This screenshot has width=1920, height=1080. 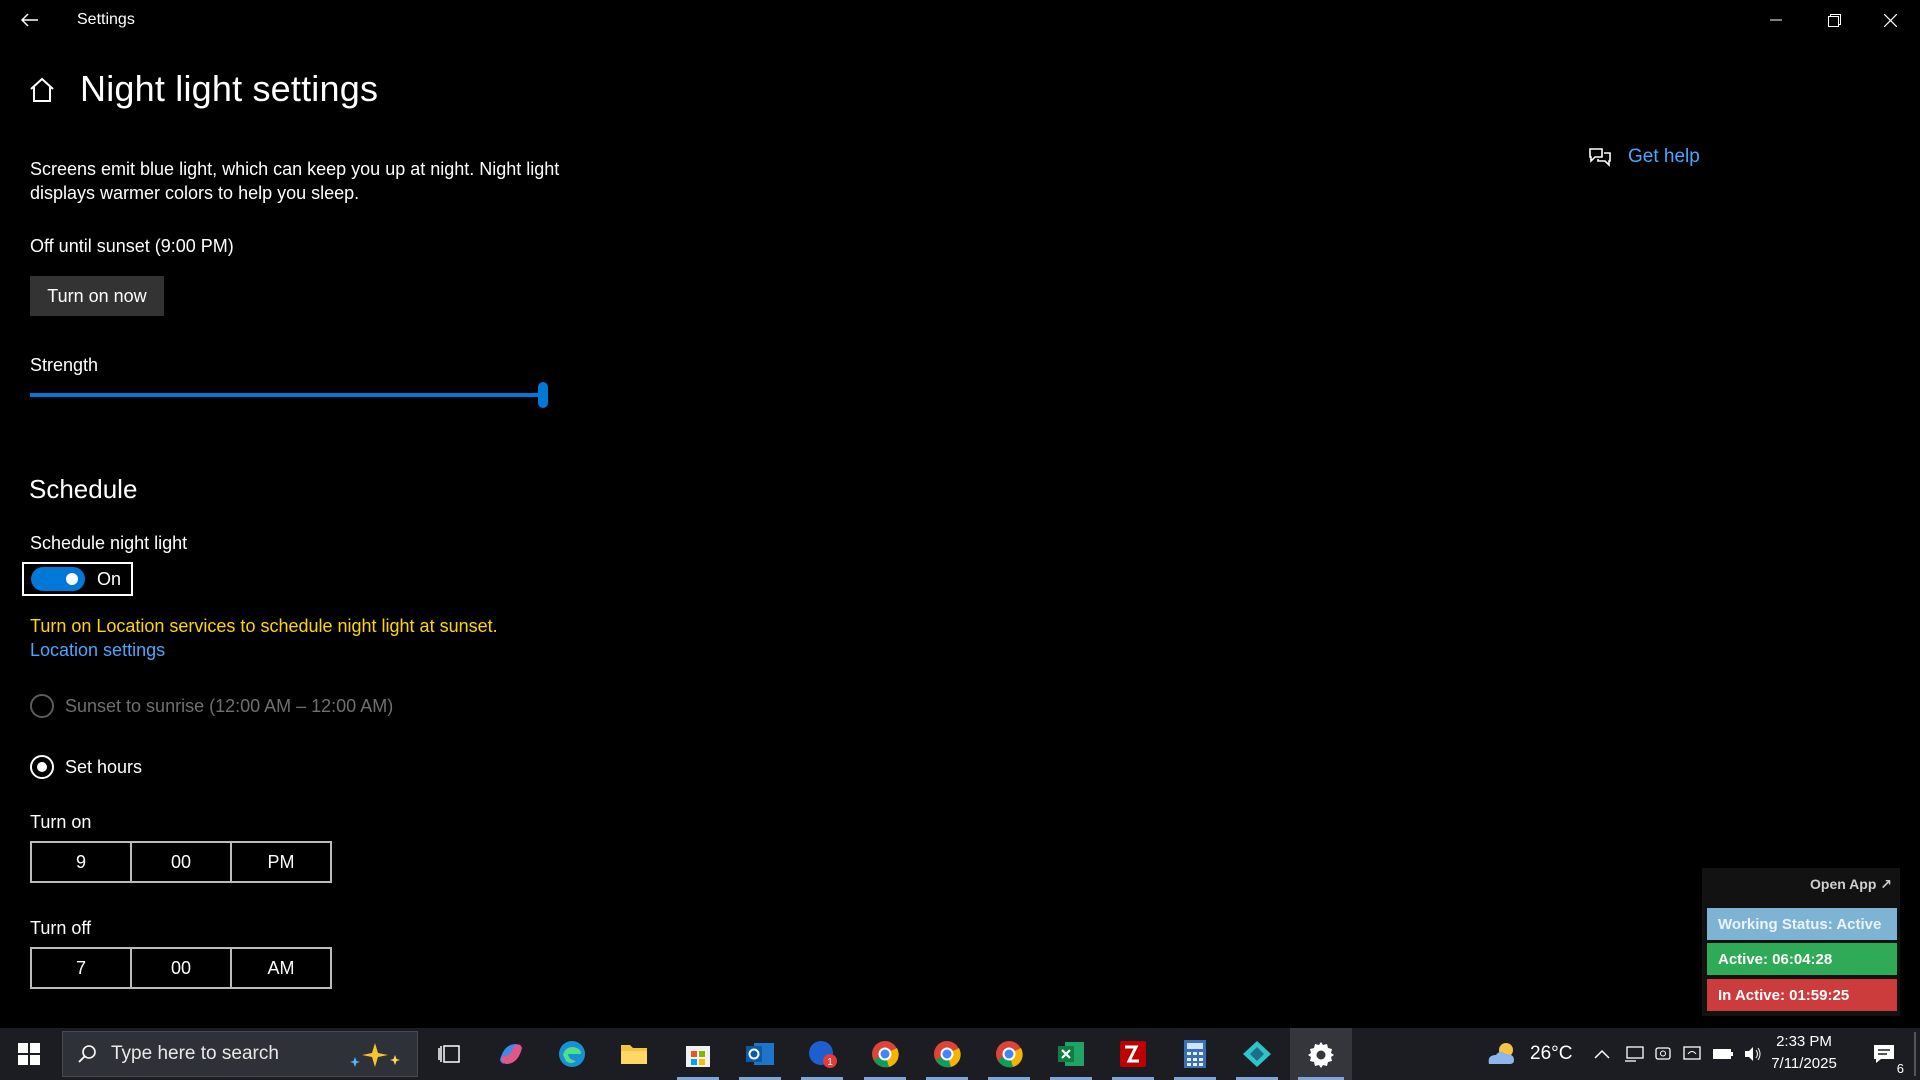 I want to click on chevron-up-icon, so click(x=1602, y=1054).